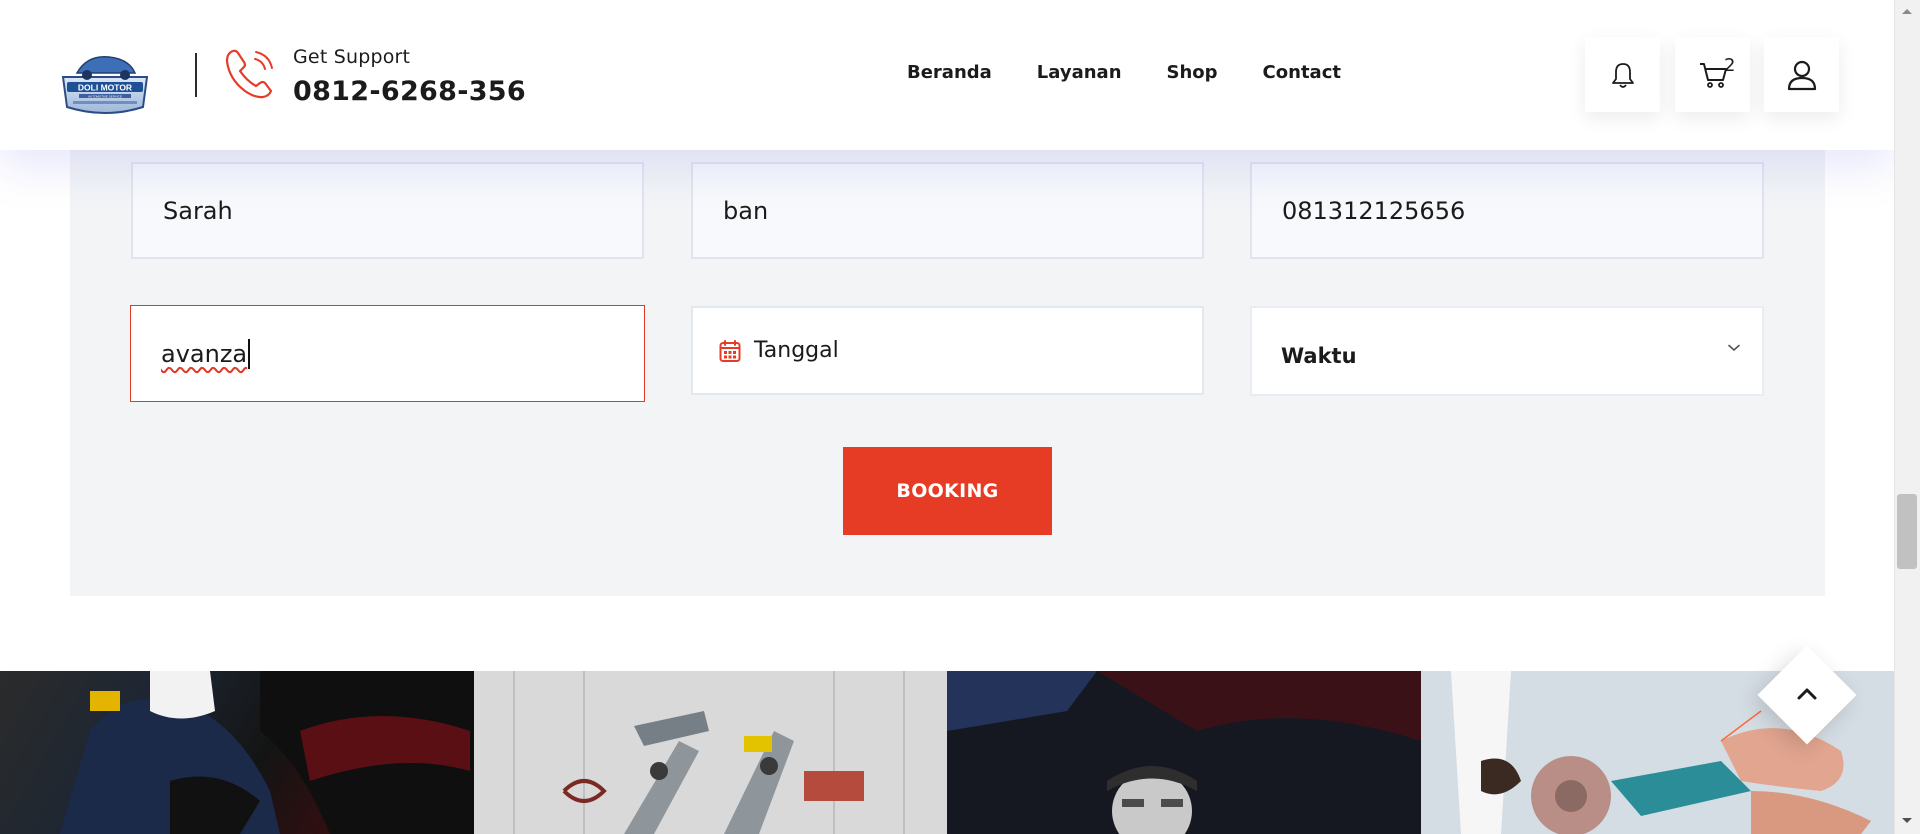 This screenshot has height=834, width=1920. I want to click on arrow-up-icon, so click(1807, 694).